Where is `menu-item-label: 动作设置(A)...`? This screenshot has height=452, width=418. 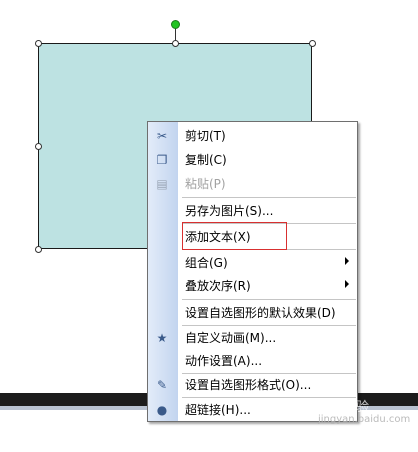 menu-item-label: 动作设置(A)... is located at coordinates (224, 361).